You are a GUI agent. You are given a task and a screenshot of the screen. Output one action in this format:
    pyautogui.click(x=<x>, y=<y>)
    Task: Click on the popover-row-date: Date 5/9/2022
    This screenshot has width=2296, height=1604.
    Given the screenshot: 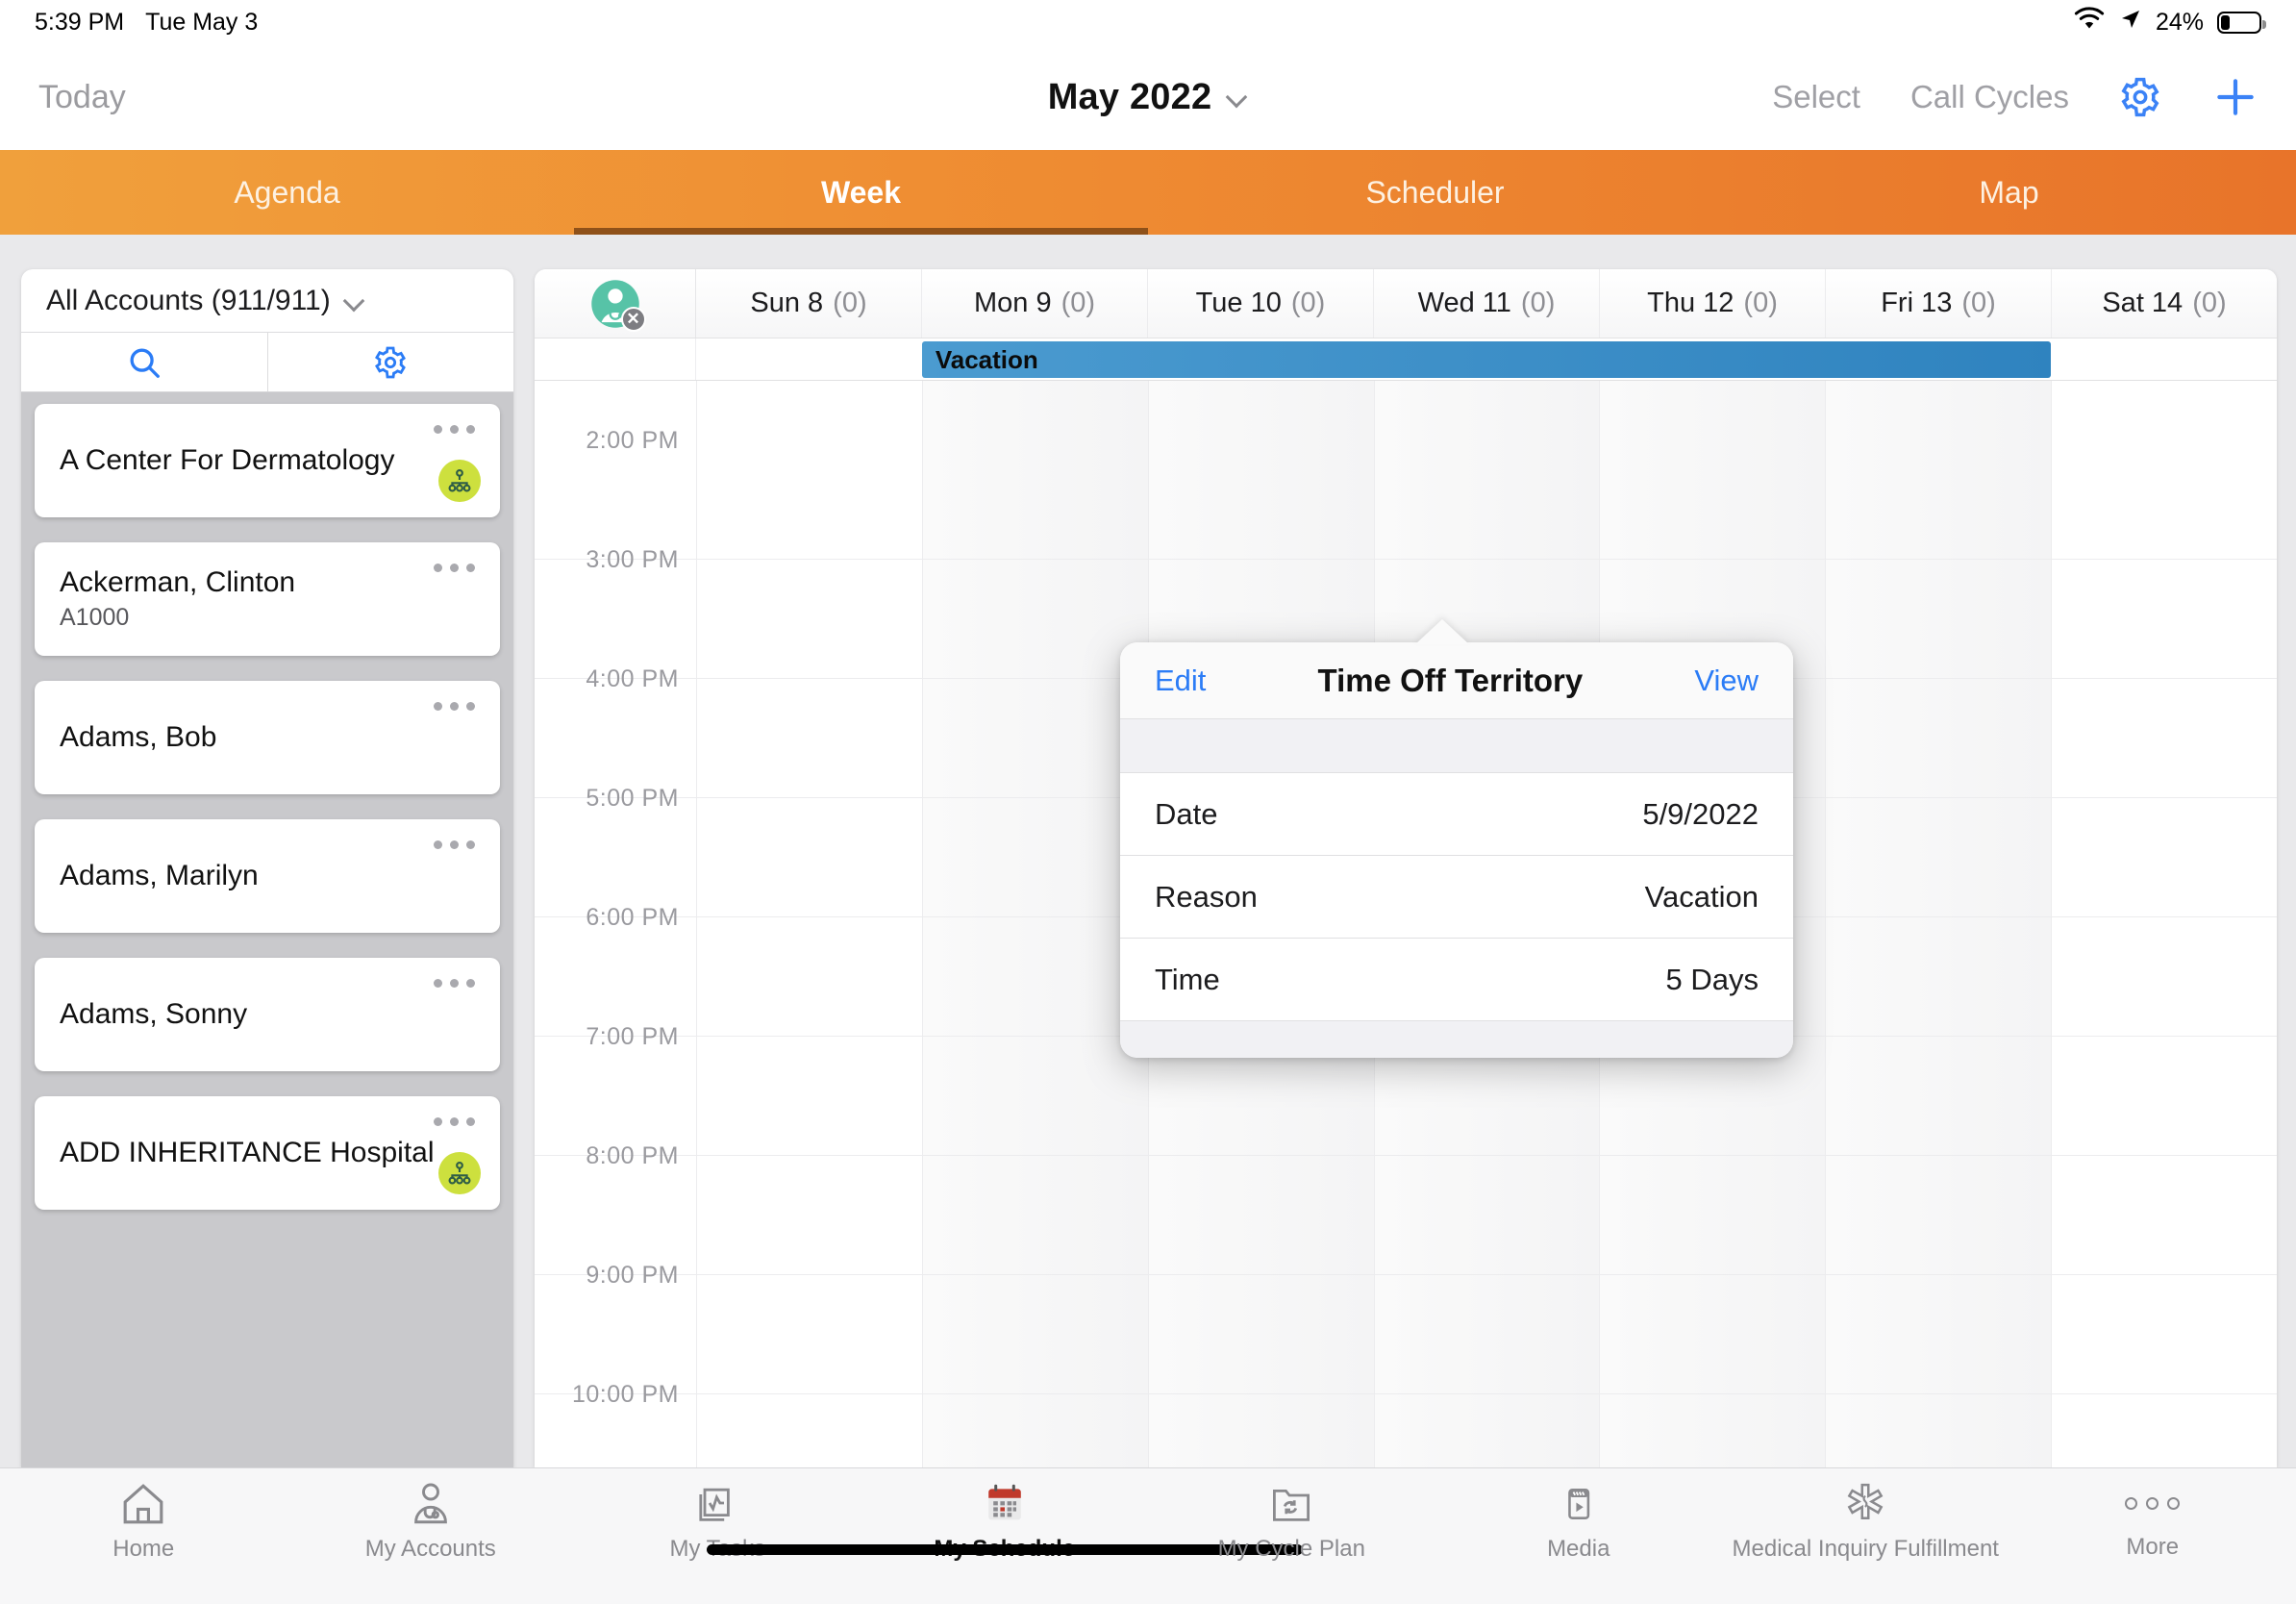 What is the action you would take?
    pyautogui.click(x=1456, y=814)
    